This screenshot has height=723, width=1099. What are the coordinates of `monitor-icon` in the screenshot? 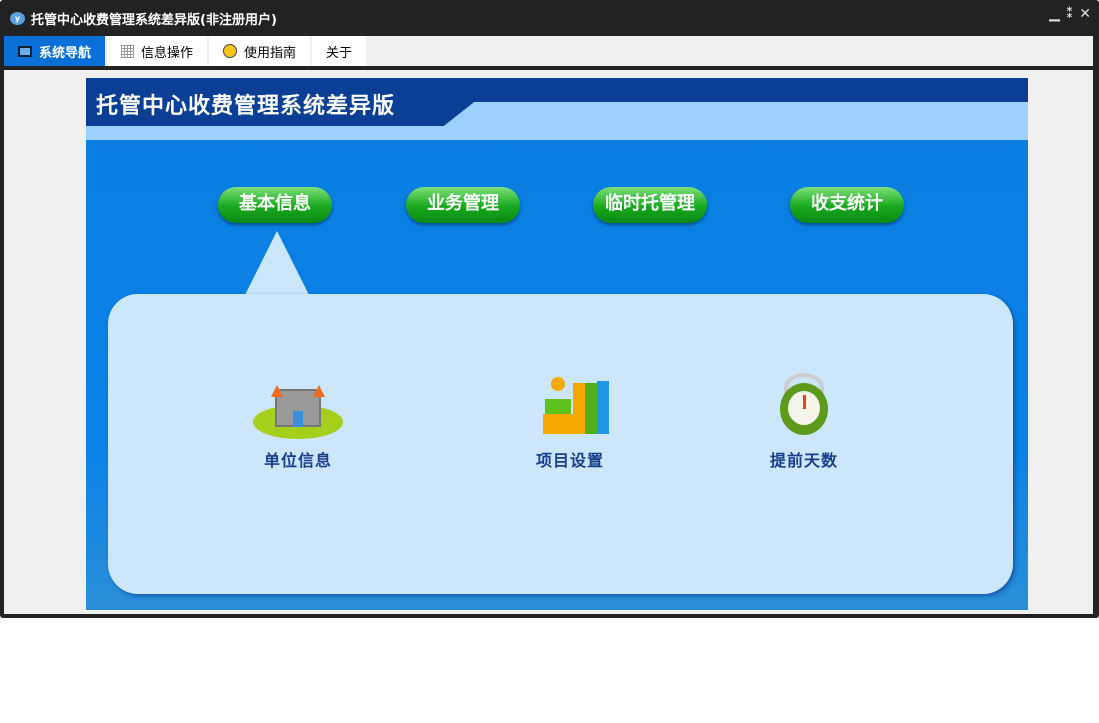 It's located at (25, 51).